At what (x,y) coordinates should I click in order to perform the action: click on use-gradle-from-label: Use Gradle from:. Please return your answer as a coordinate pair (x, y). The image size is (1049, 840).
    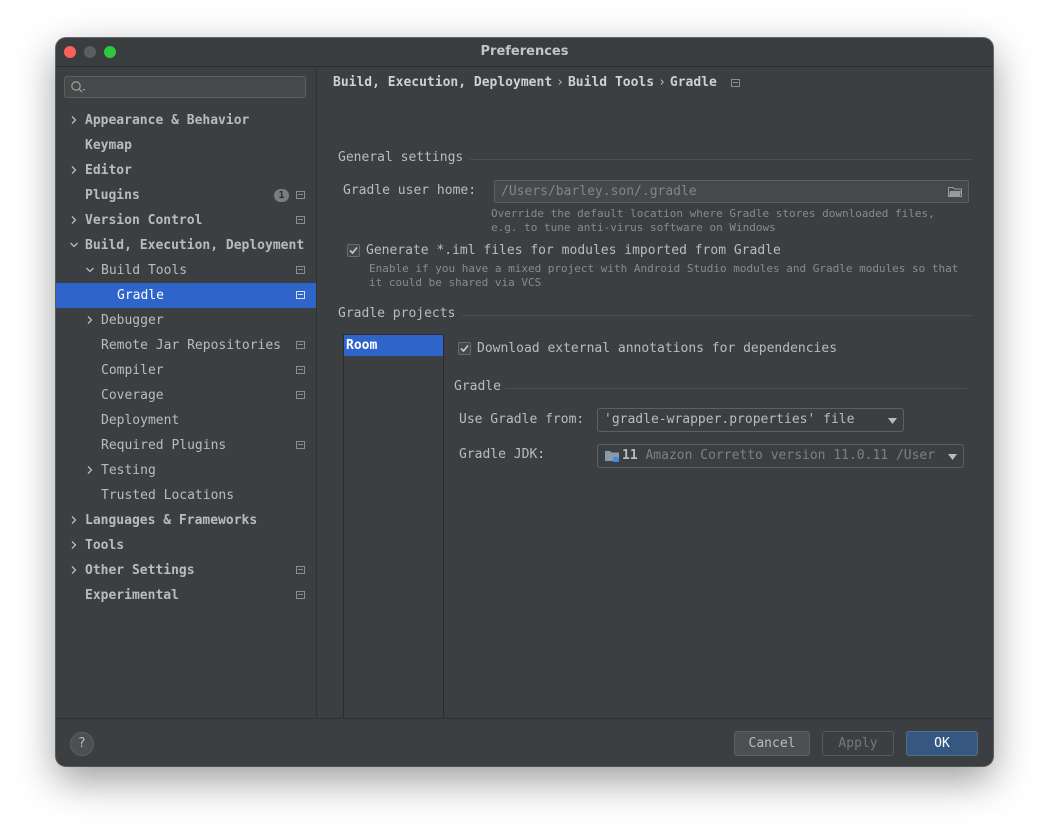
    Looking at the image, I should click on (522, 419).